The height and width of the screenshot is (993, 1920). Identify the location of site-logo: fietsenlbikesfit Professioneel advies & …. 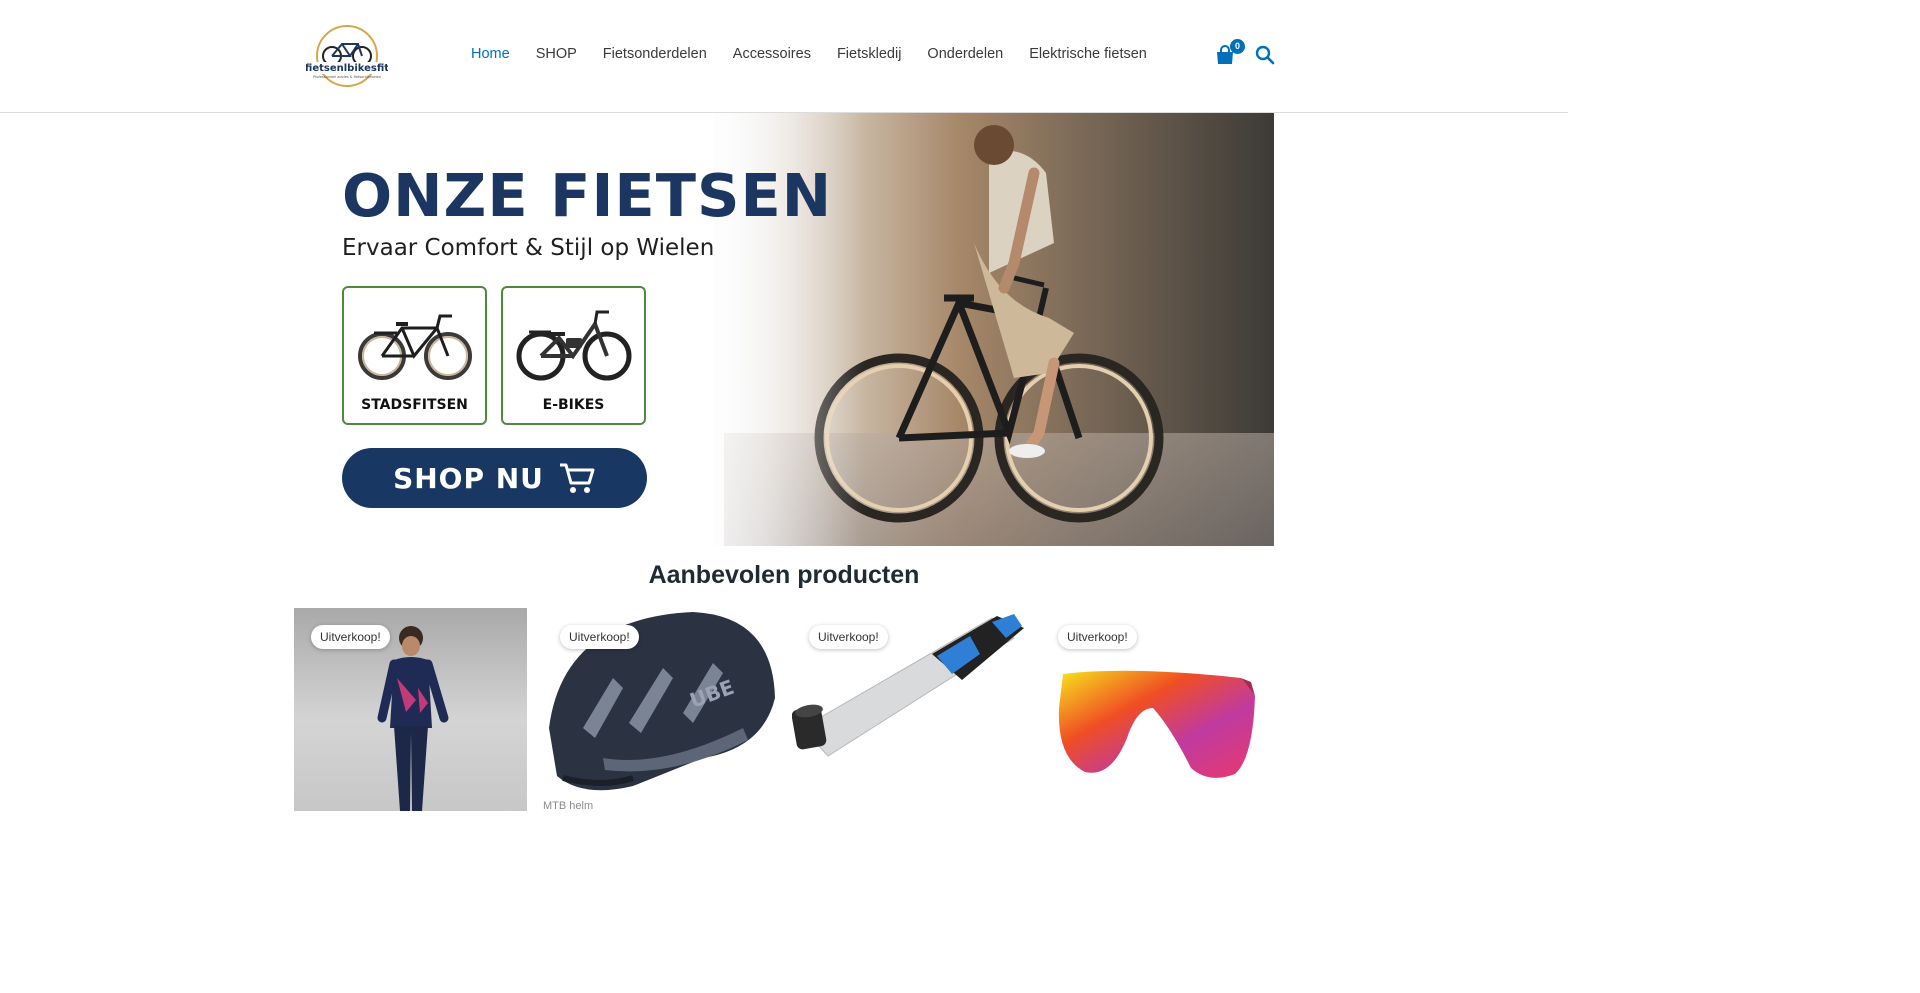
(347, 56).